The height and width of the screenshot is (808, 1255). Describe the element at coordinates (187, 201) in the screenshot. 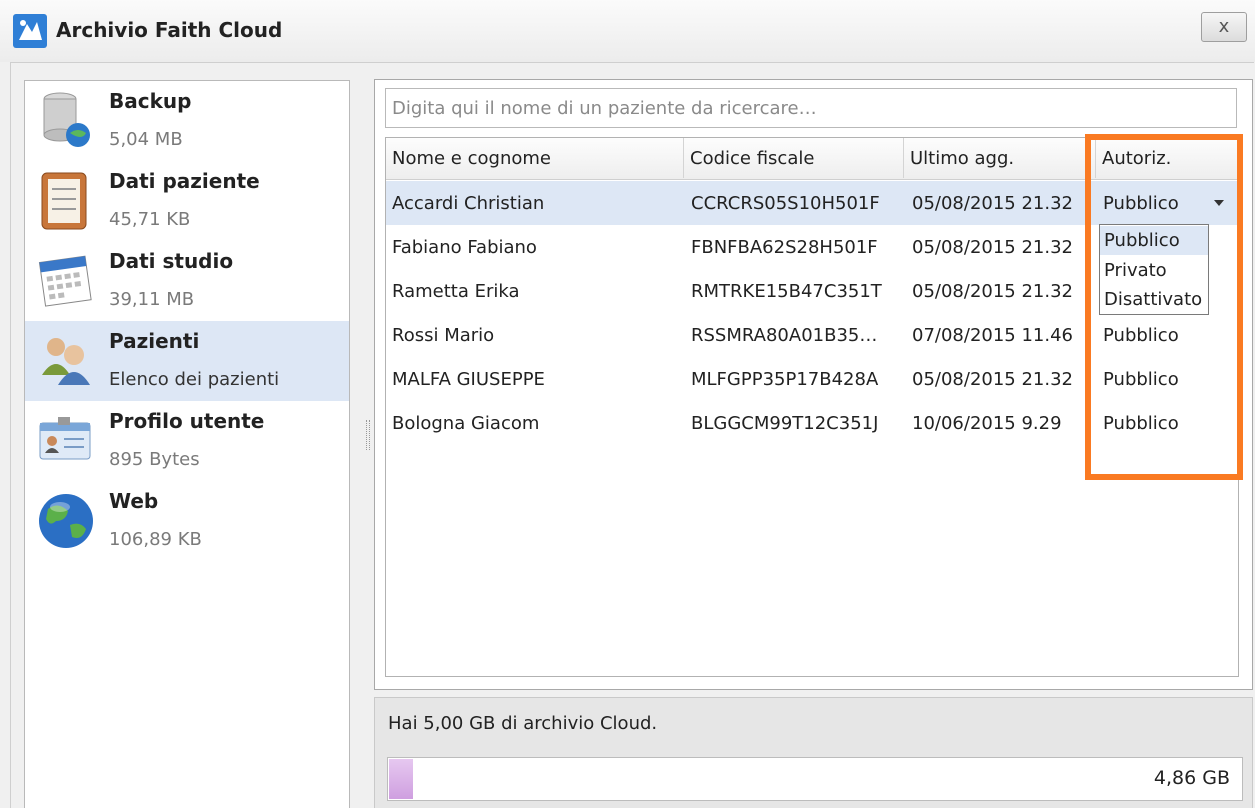

I see `sidebar-item-dati-paziente: Dati paziente 45,71 KB` at that location.